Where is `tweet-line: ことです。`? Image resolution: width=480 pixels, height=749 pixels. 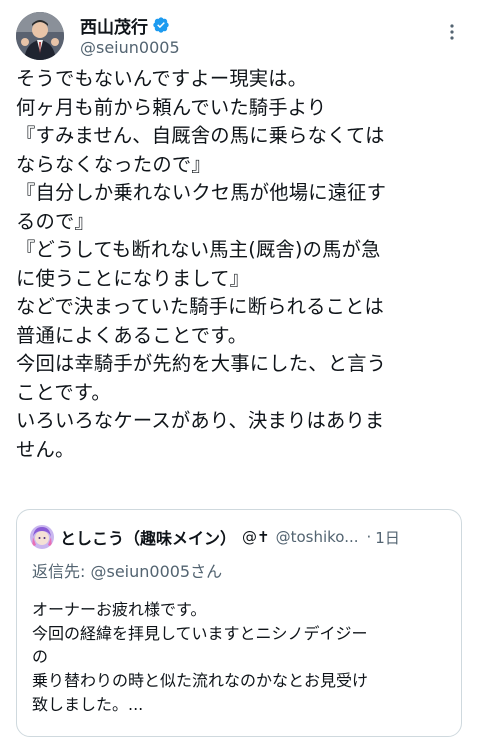 tweet-line: ことです。 is located at coordinates (63, 392).